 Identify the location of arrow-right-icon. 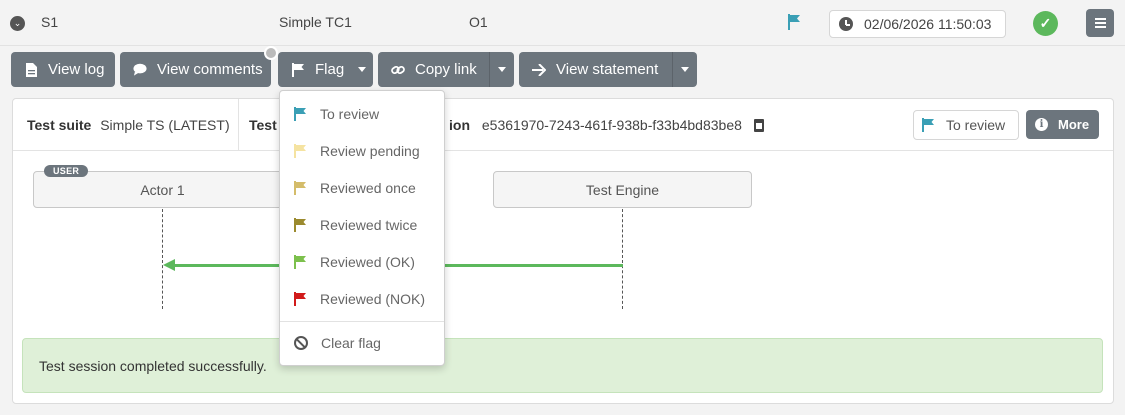
(539, 70).